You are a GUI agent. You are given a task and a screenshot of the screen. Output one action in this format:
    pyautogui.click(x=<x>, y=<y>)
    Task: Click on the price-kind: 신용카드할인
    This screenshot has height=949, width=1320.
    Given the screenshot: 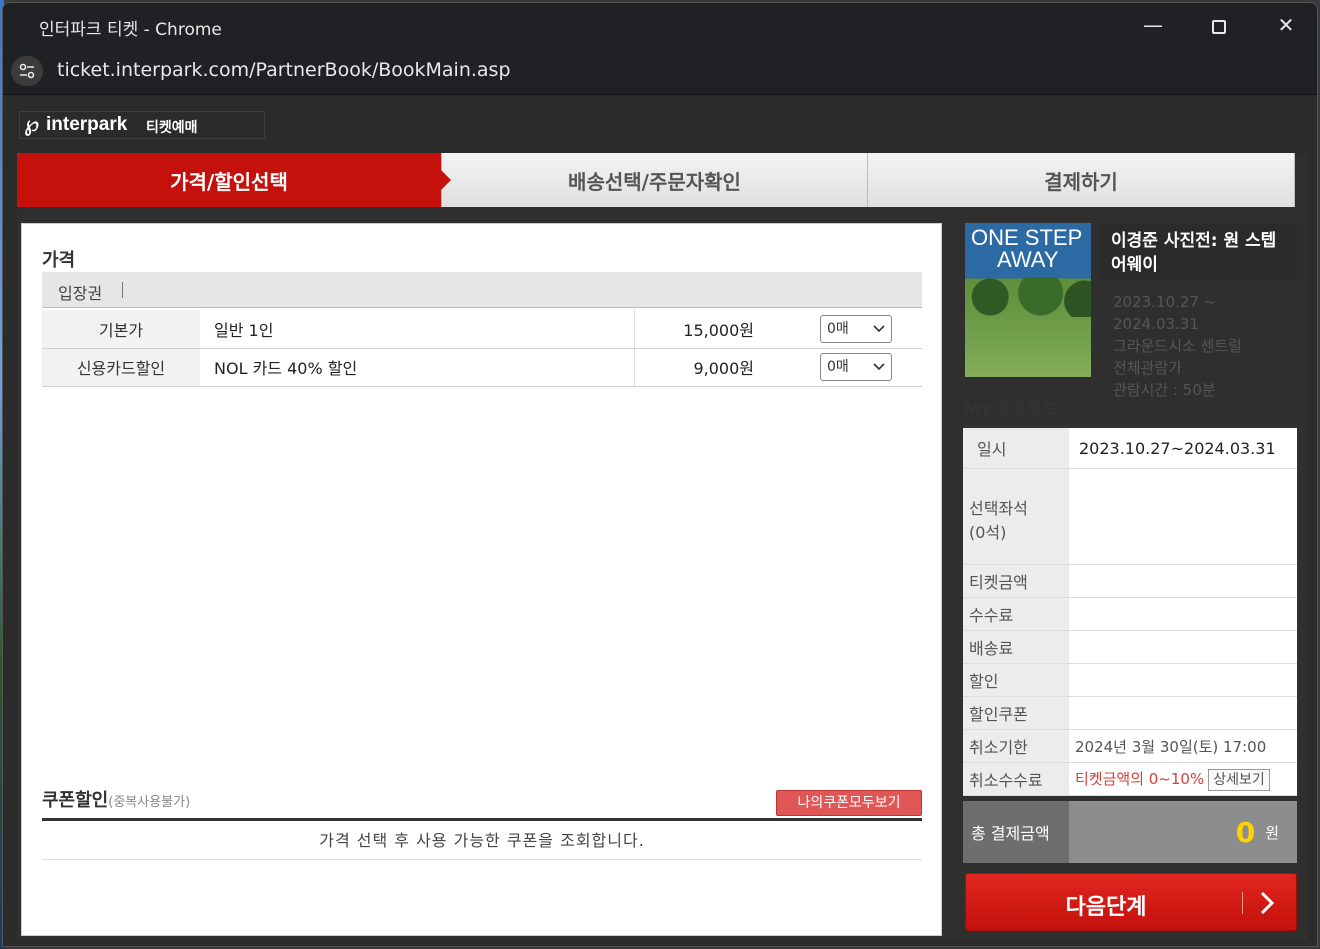 What is the action you would take?
    pyautogui.click(x=121, y=367)
    